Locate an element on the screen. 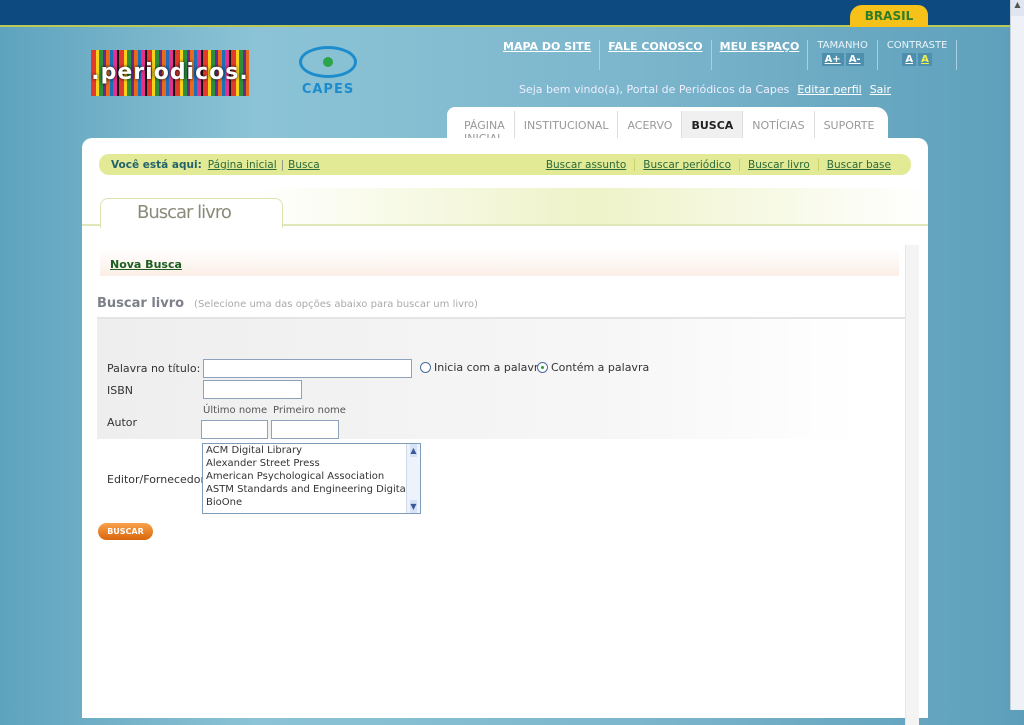  tab-support: SUPORTE is located at coordinates (849, 126).